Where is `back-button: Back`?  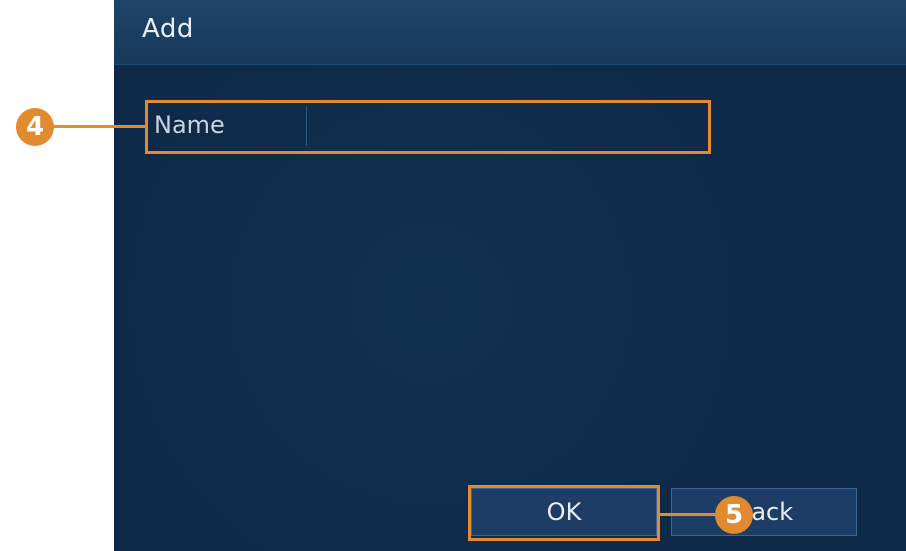
back-button: Back is located at coordinates (764, 512).